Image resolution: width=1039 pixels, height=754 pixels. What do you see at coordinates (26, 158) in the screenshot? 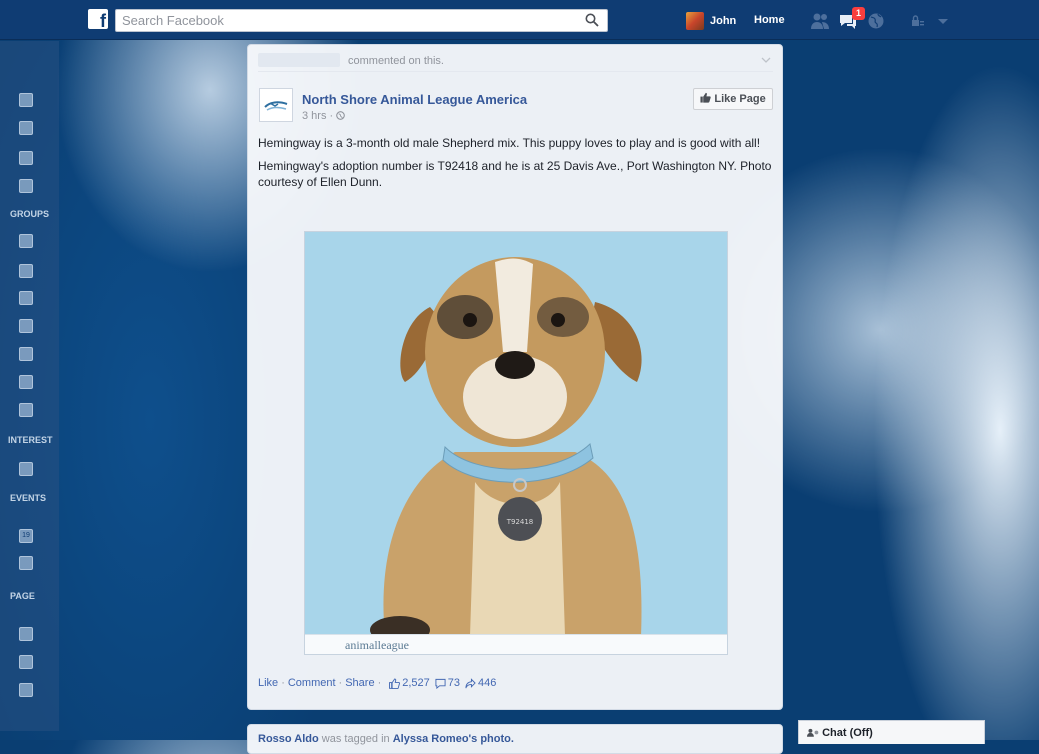
I see `messages-shortcut-icon` at bounding box center [26, 158].